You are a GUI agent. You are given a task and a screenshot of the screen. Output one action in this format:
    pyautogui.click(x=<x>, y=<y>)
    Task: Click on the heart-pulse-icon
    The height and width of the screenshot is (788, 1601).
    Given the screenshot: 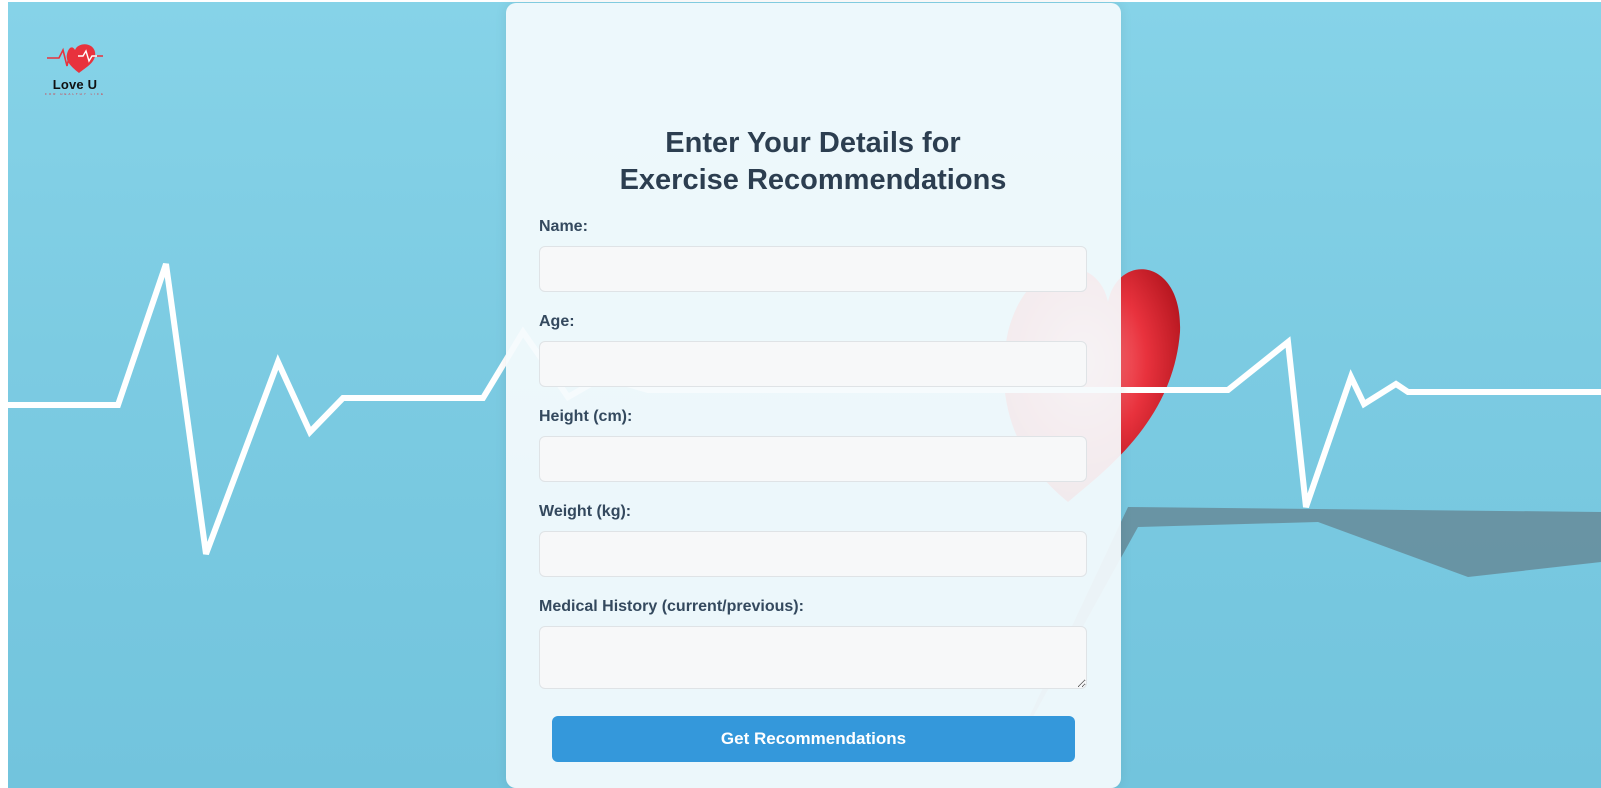 What is the action you would take?
    pyautogui.click(x=75, y=58)
    